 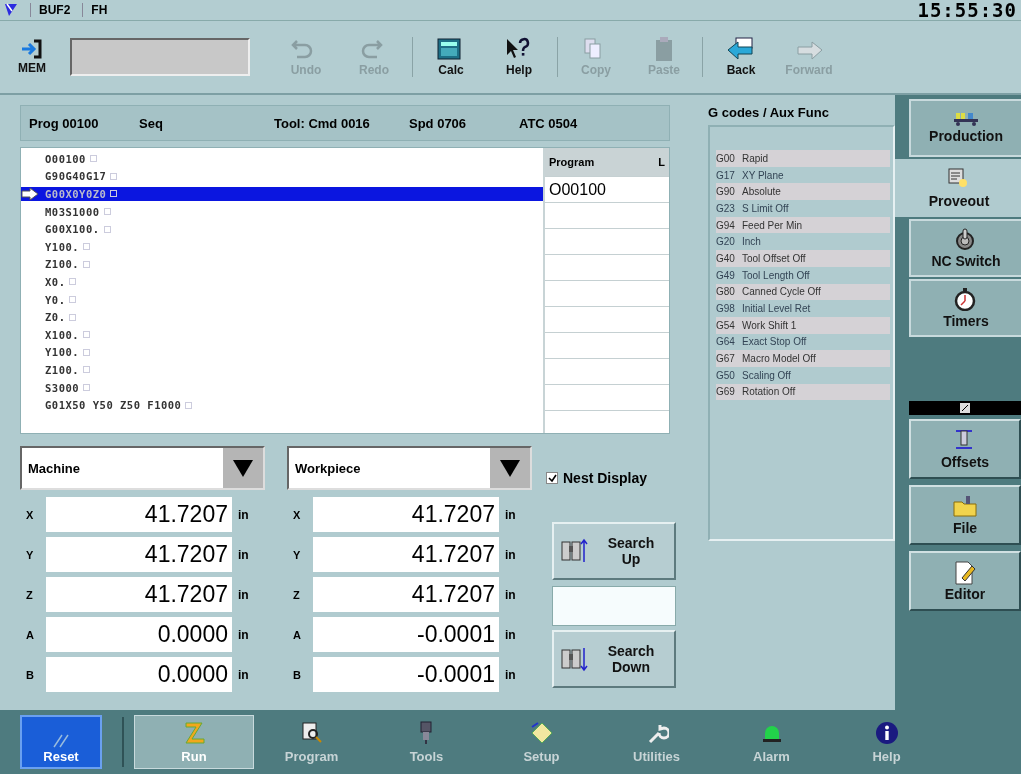 I want to click on back-button: Back, so click(x=741, y=57).